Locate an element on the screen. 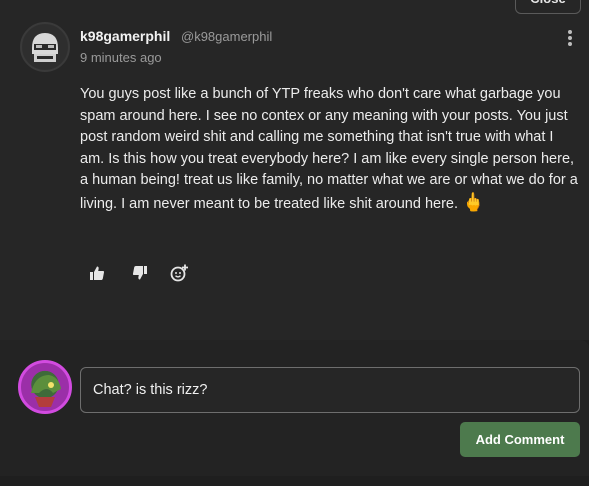  comment-handle: @k98gamerphil is located at coordinates (226, 36).